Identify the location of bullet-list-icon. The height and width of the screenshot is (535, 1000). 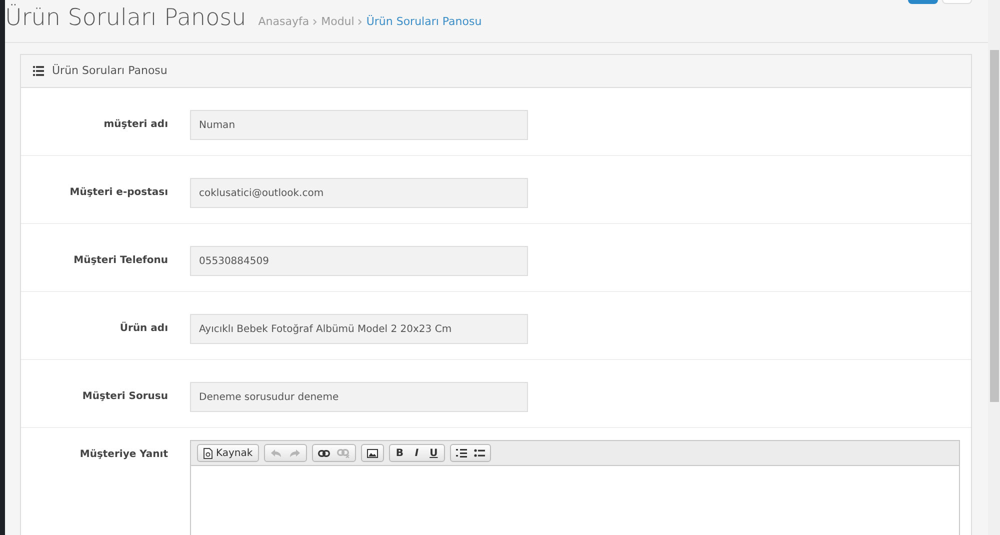
(479, 453).